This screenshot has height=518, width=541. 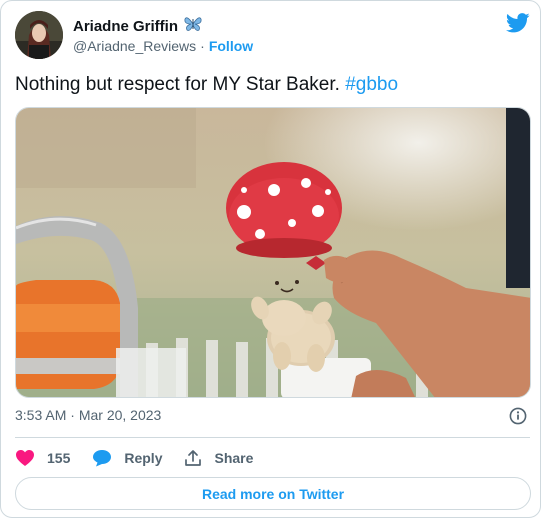 What do you see at coordinates (518, 23) in the screenshot?
I see `twitter-bird-icon` at bounding box center [518, 23].